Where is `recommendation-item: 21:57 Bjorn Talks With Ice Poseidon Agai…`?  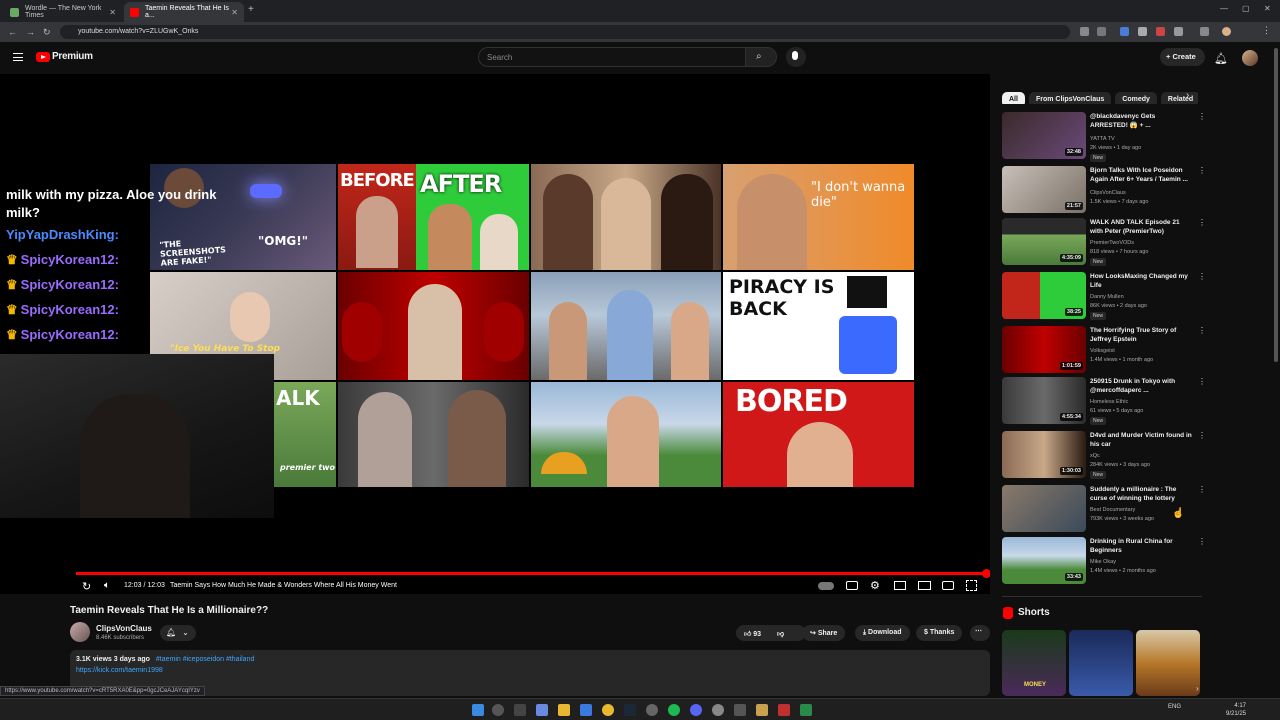 recommendation-item: 21:57 Bjorn Talks With Ice Poseidon Agai… is located at coordinates (1104, 191).